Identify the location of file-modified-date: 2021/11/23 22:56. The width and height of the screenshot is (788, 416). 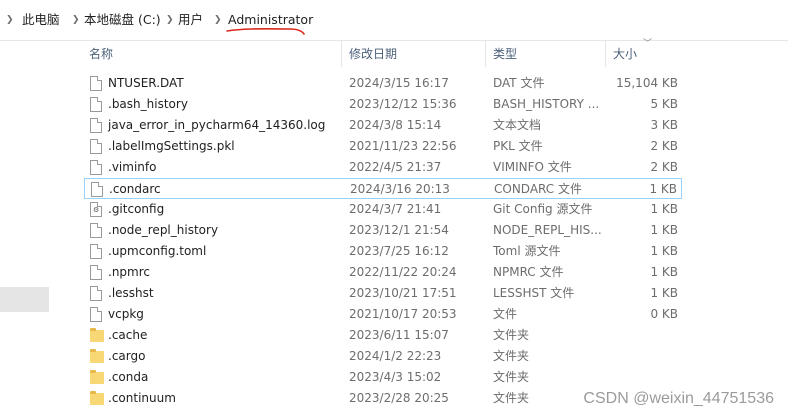
(403, 146).